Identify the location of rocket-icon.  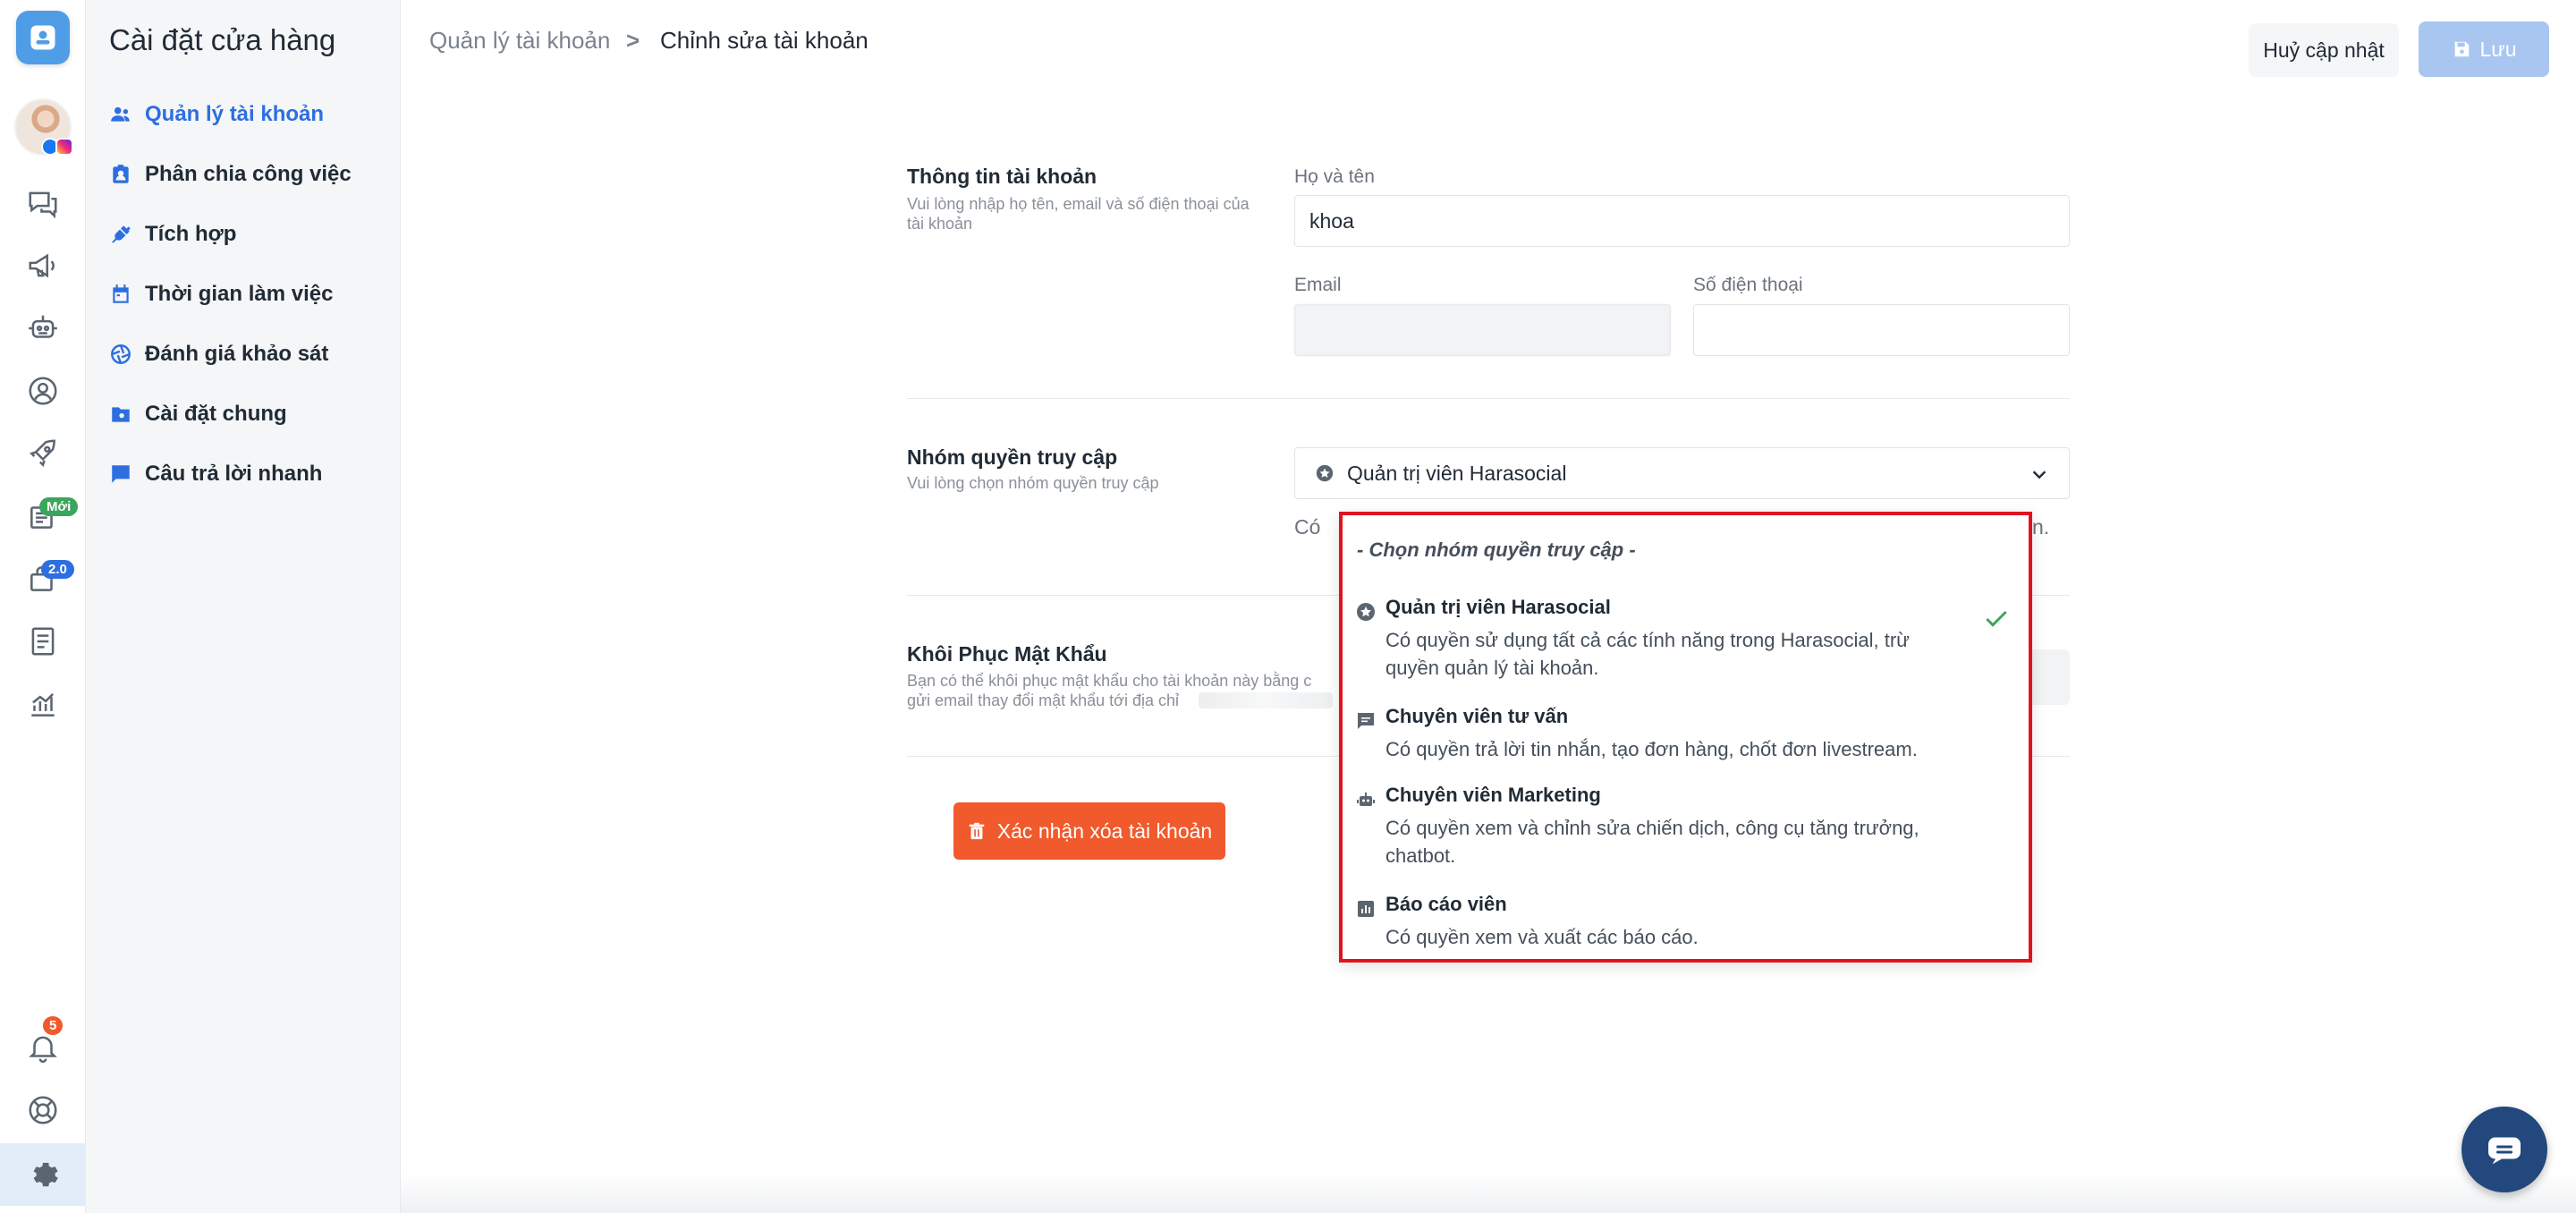
(42, 453).